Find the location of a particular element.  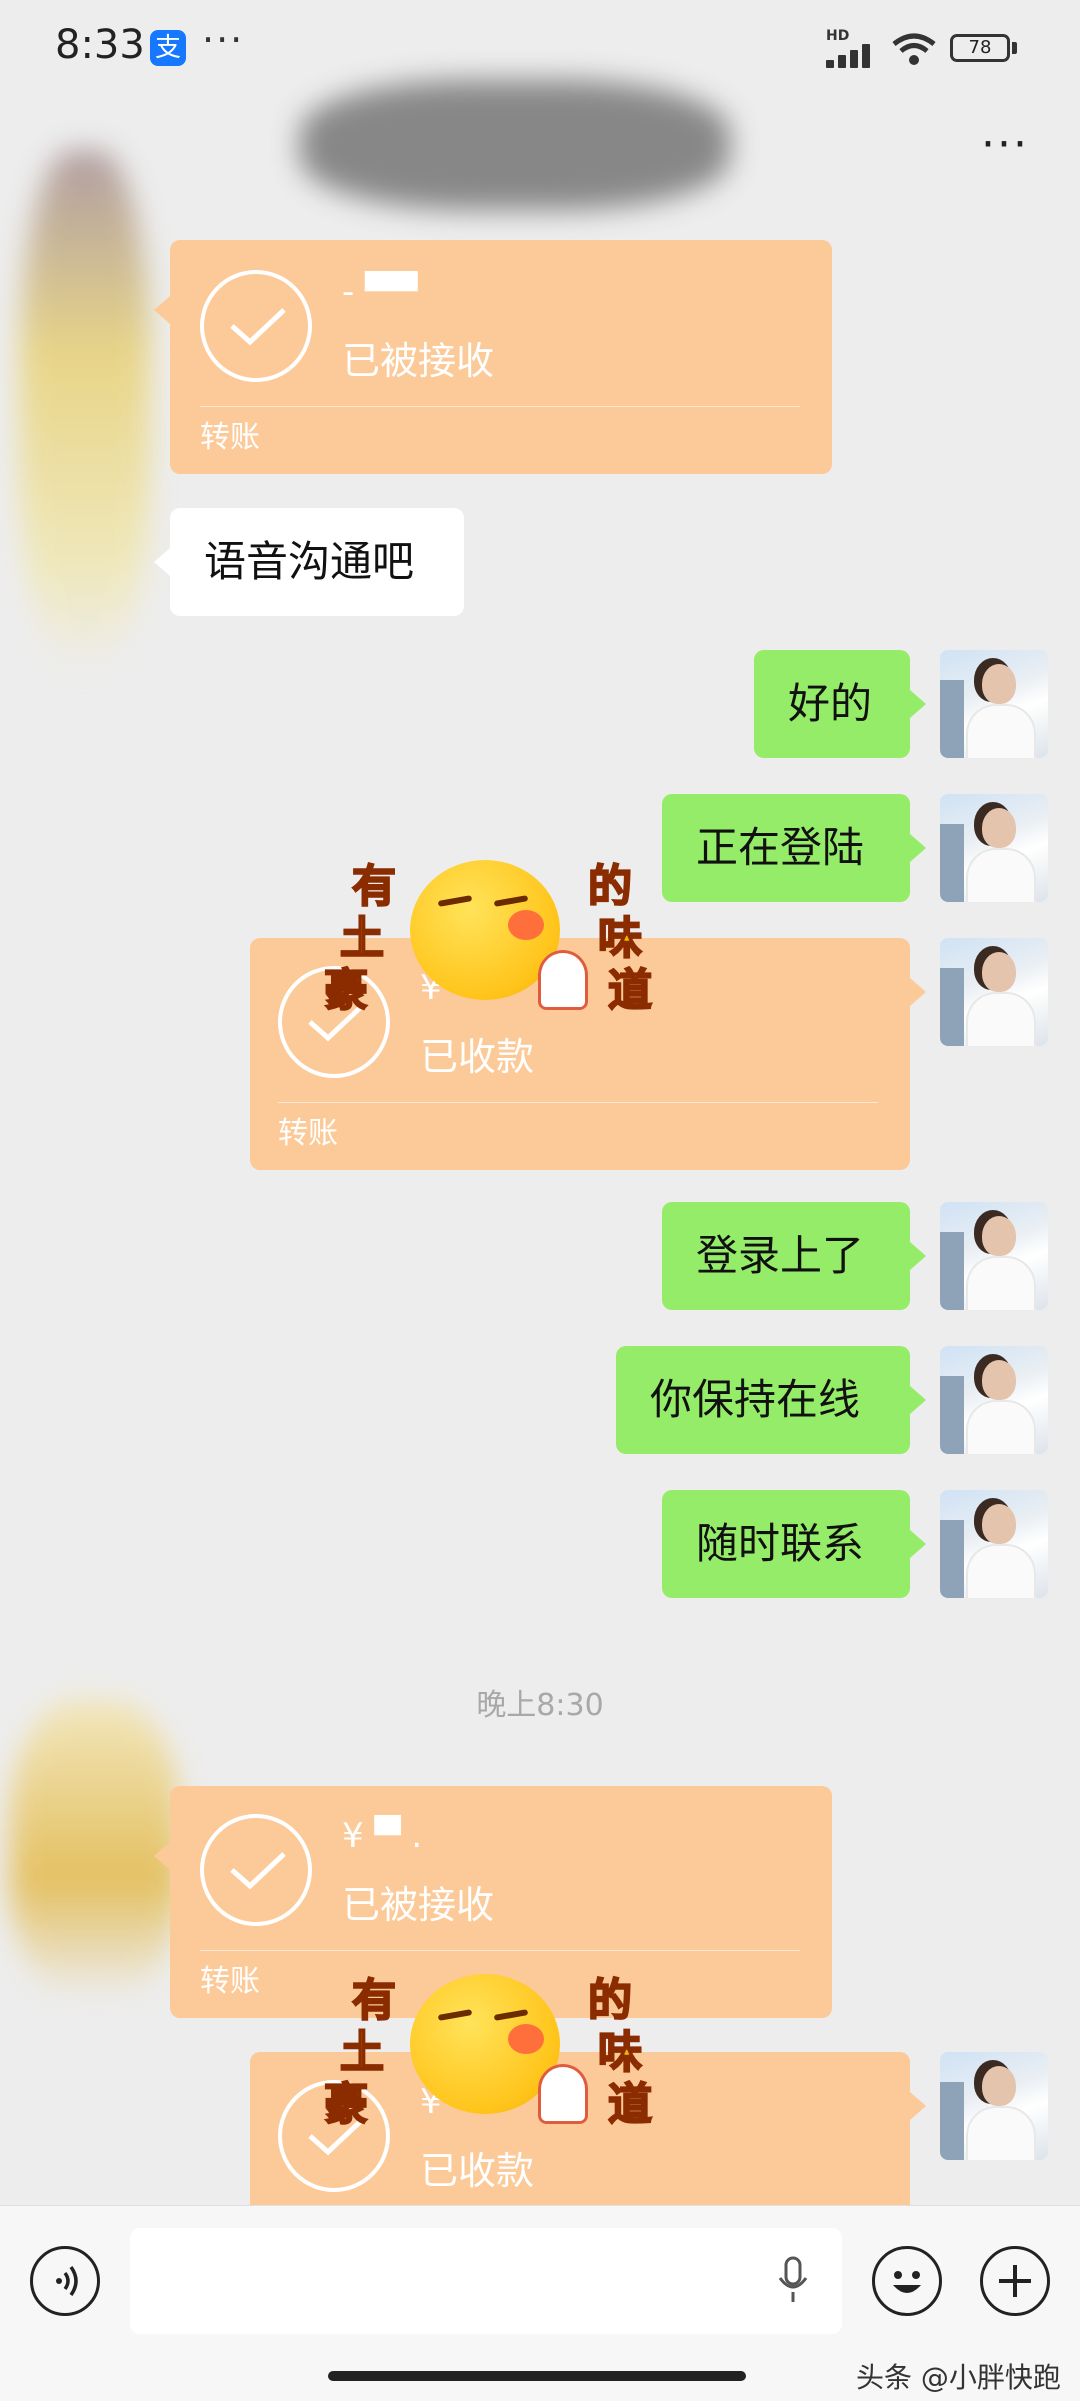

home-indicator is located at coordinates (537, 2376).